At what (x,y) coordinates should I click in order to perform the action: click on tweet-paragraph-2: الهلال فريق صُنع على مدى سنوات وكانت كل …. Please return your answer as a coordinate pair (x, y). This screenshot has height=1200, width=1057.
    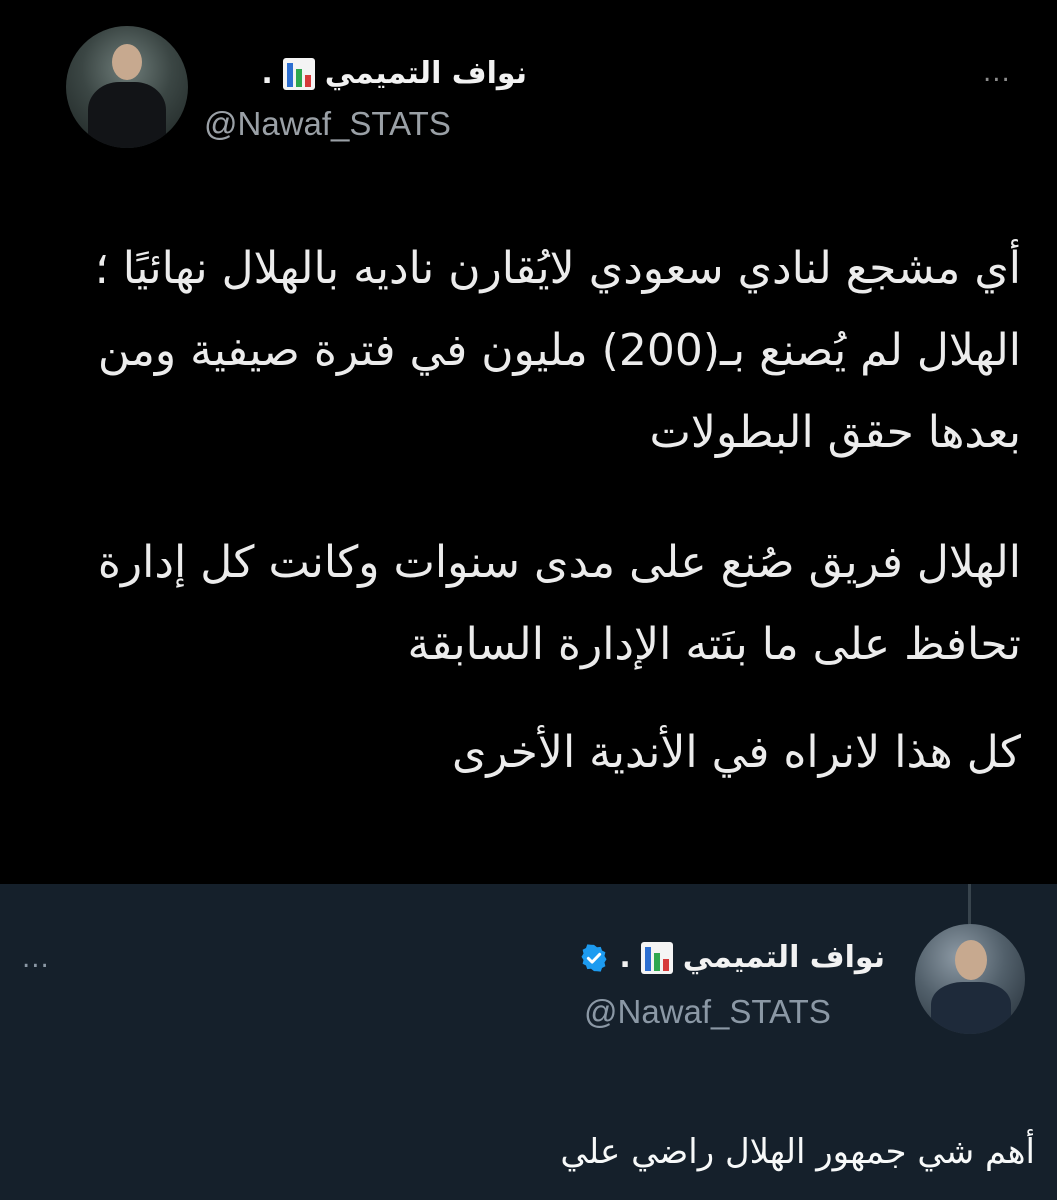
    Looking at the image, I should click on (559, 603).